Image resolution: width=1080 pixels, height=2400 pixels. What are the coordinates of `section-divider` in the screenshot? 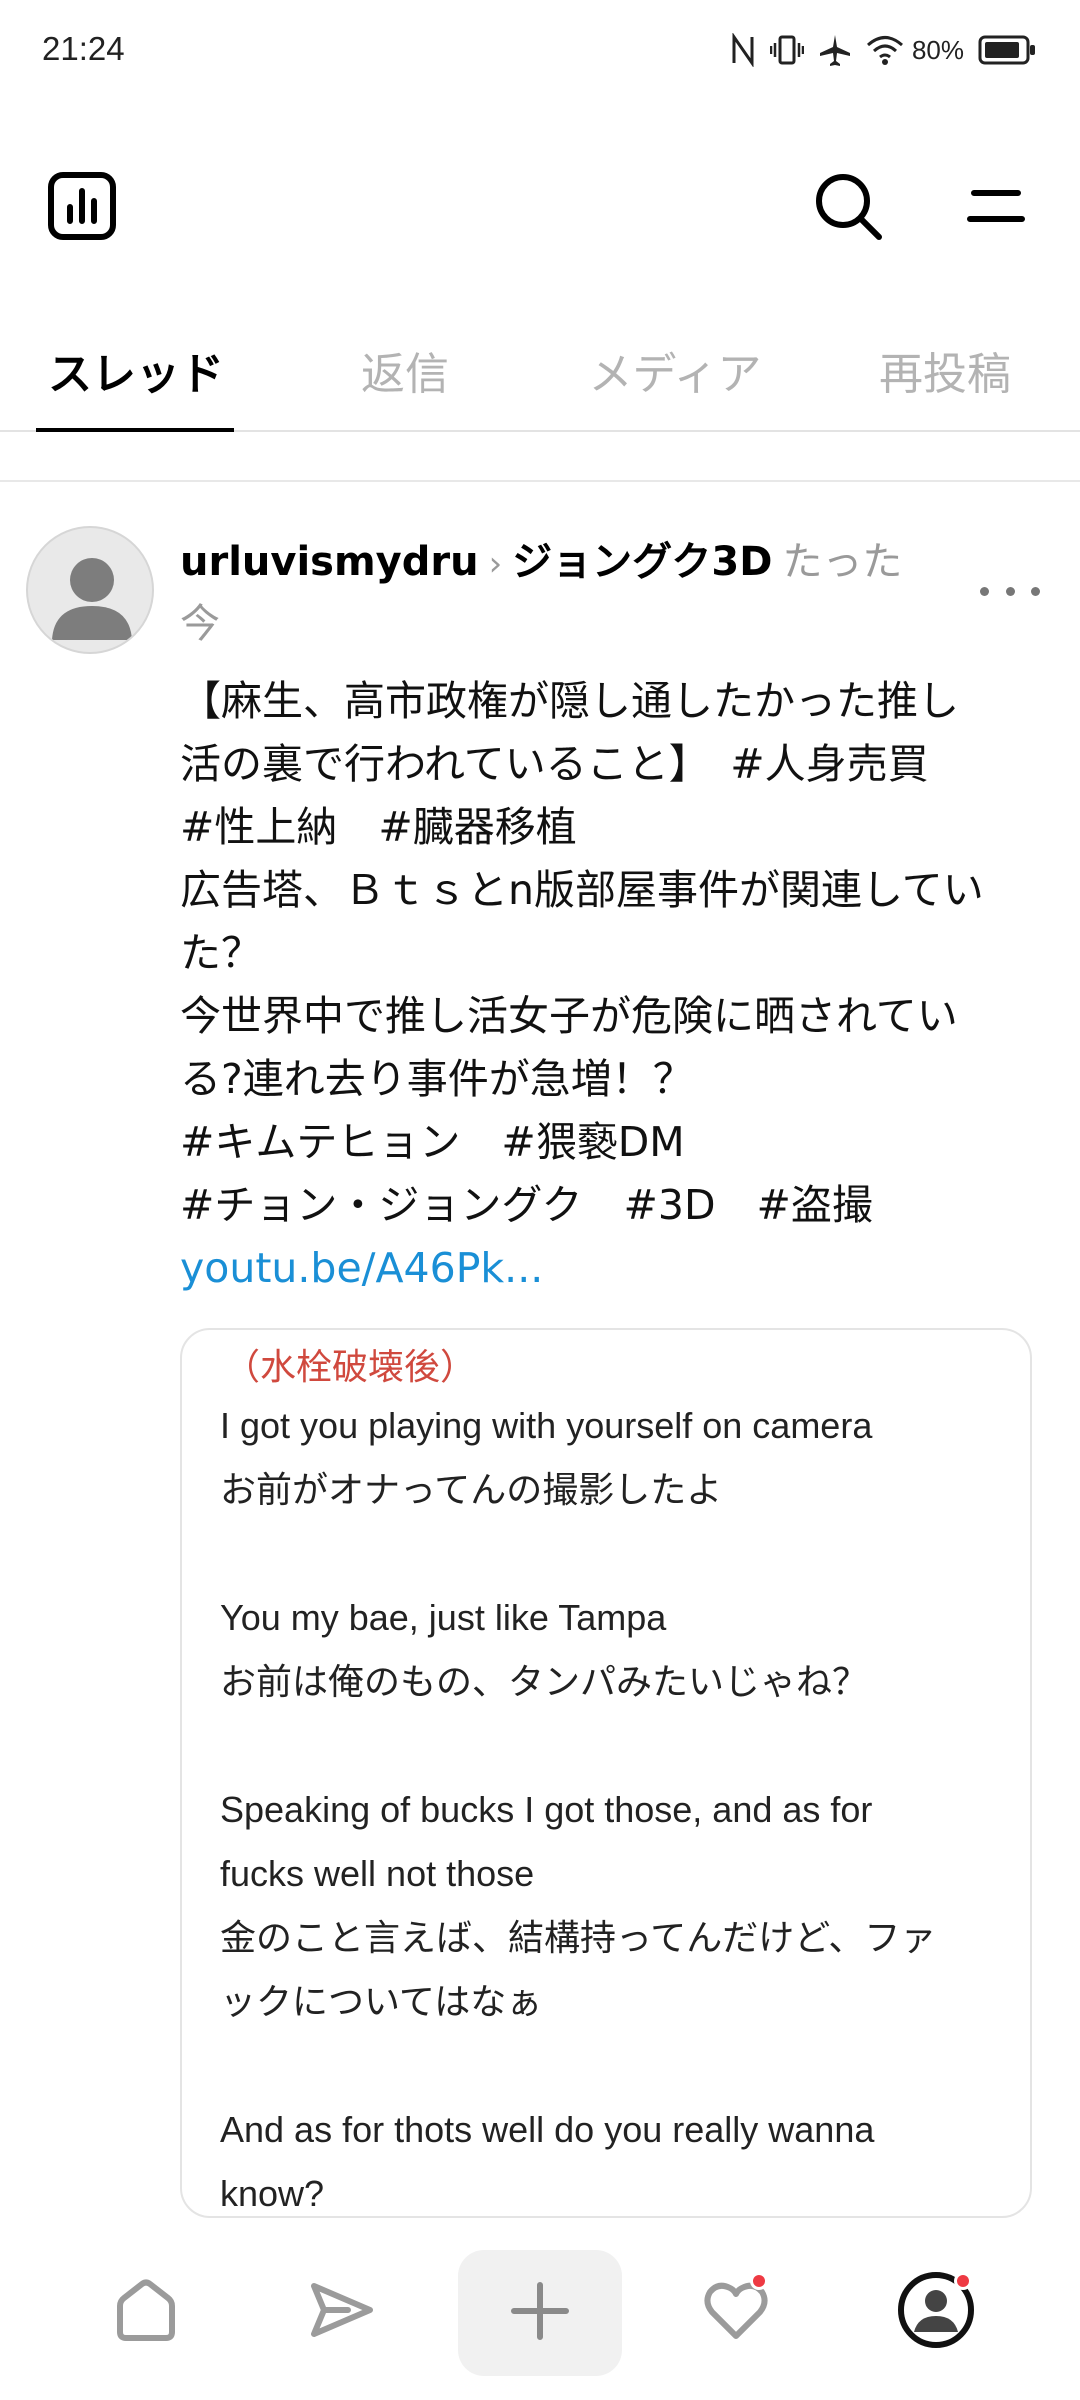 It's located at (540, 481).